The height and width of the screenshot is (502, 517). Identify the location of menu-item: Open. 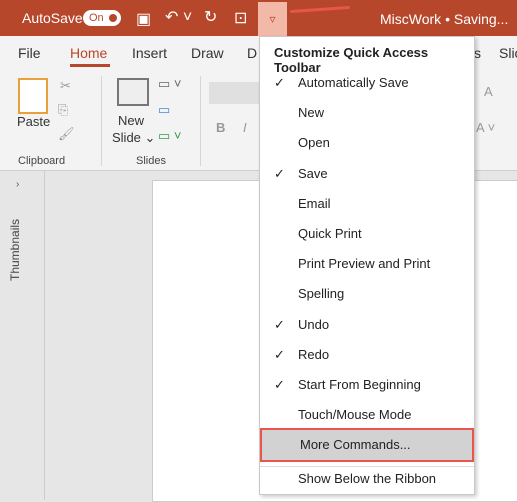
(367, 143).